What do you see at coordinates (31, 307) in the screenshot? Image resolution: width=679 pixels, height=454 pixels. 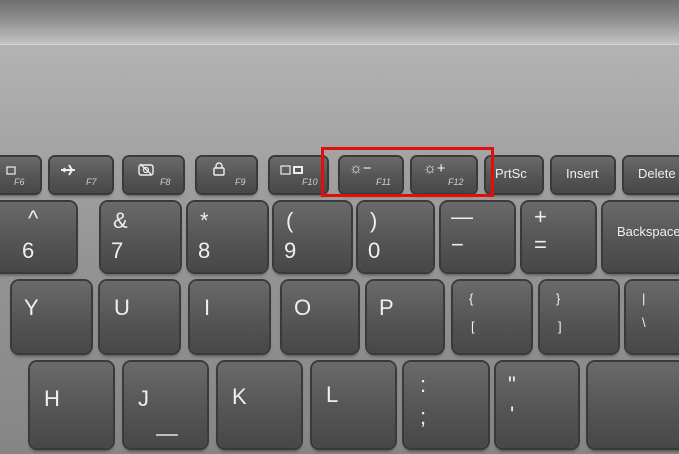 I see `key-y-label: Y` at bounding box center [31, 307].